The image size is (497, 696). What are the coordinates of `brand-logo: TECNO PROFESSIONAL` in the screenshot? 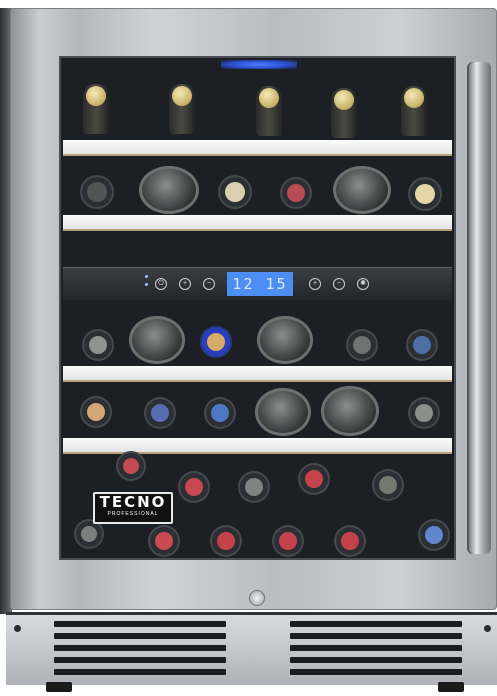 It's located at (133, 508).